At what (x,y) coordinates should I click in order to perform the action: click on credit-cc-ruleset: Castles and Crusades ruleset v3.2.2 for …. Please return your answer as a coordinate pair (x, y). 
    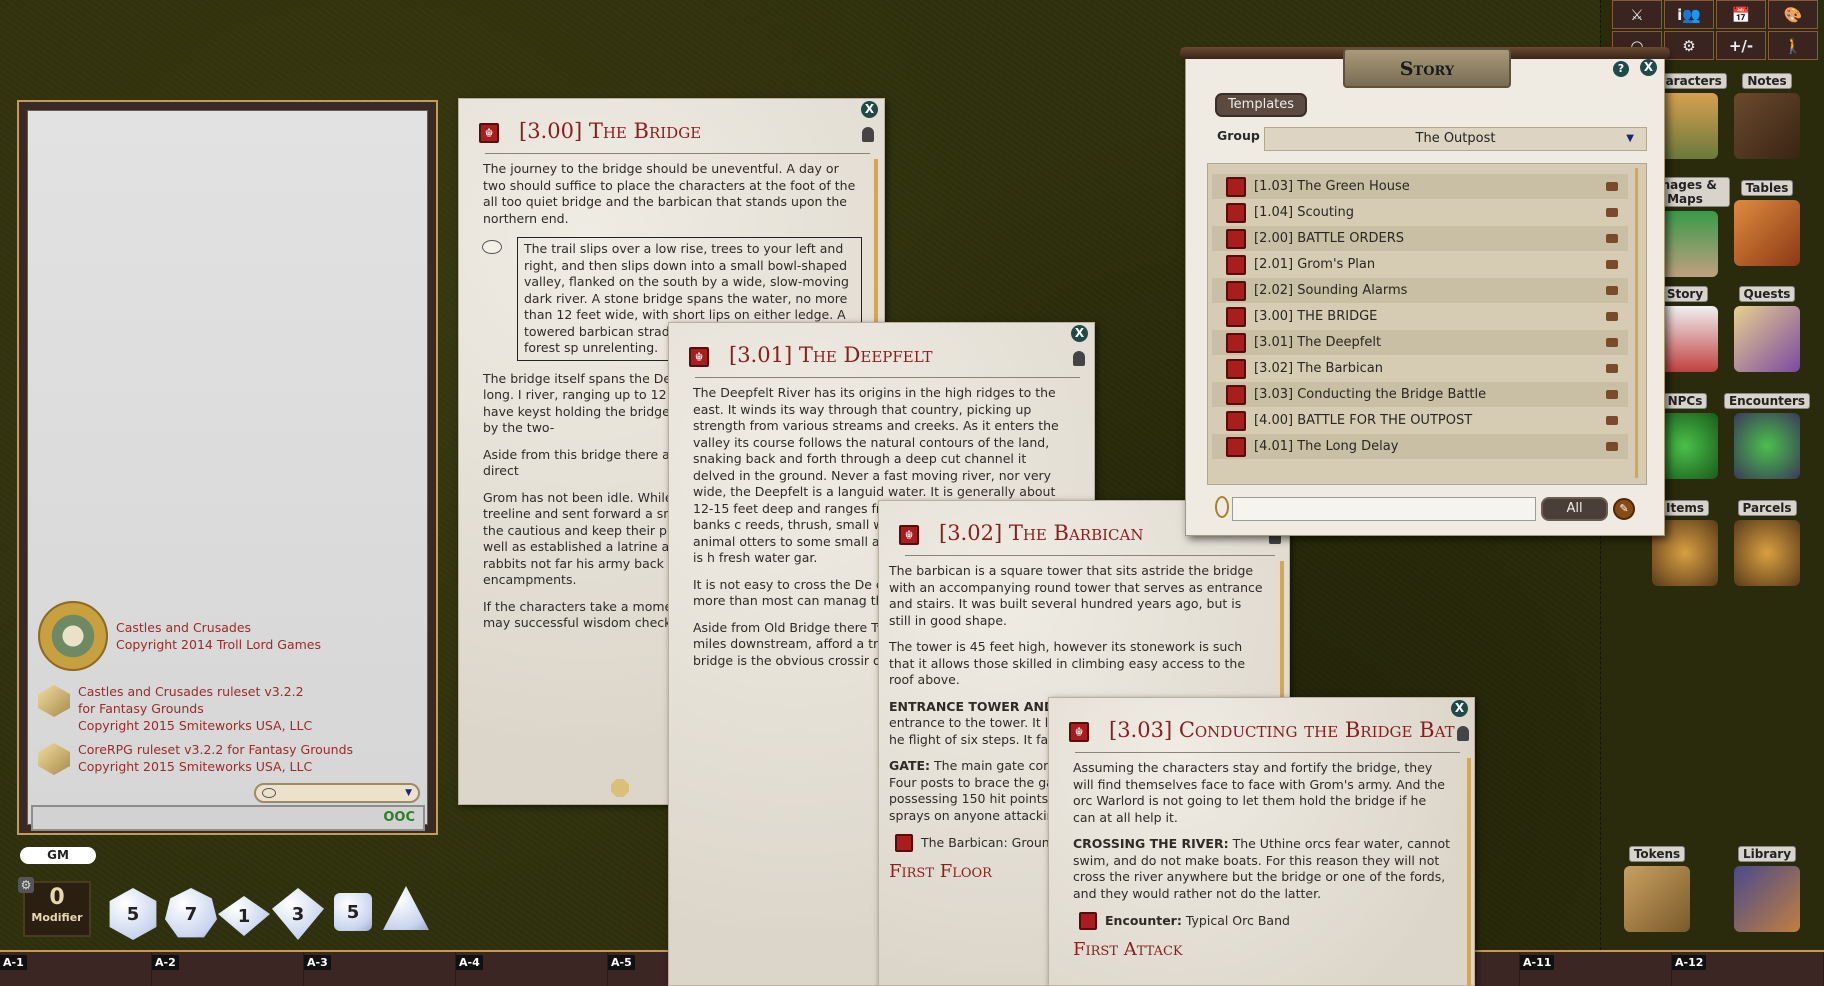
    Looking at the image, I should click on (175, 708).